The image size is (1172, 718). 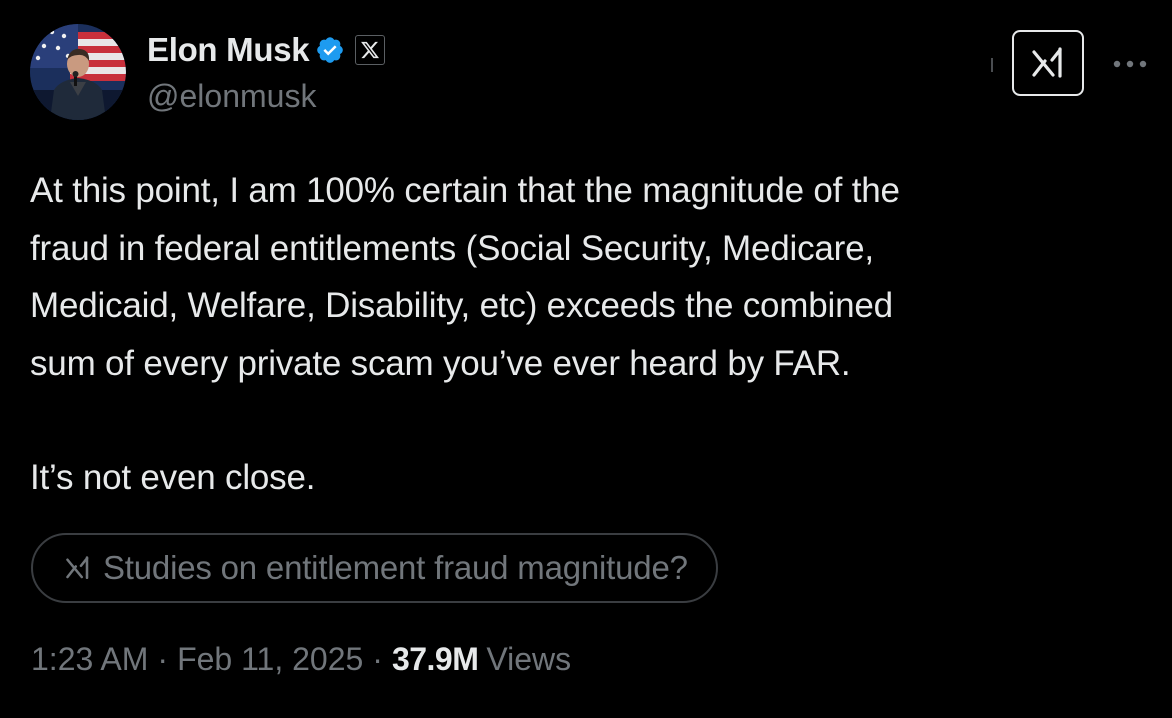 I want to click on grok-button, so click(x=1048, y=63).